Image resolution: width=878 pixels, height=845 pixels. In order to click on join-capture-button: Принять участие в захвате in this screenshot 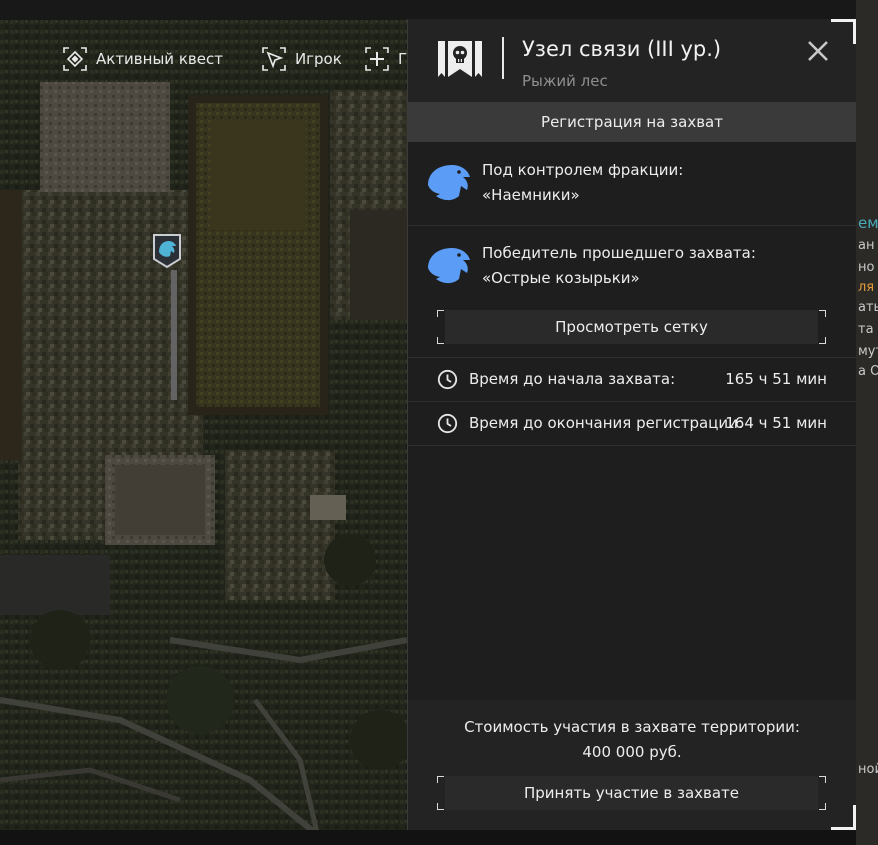, I will do `click(631, 793)`.